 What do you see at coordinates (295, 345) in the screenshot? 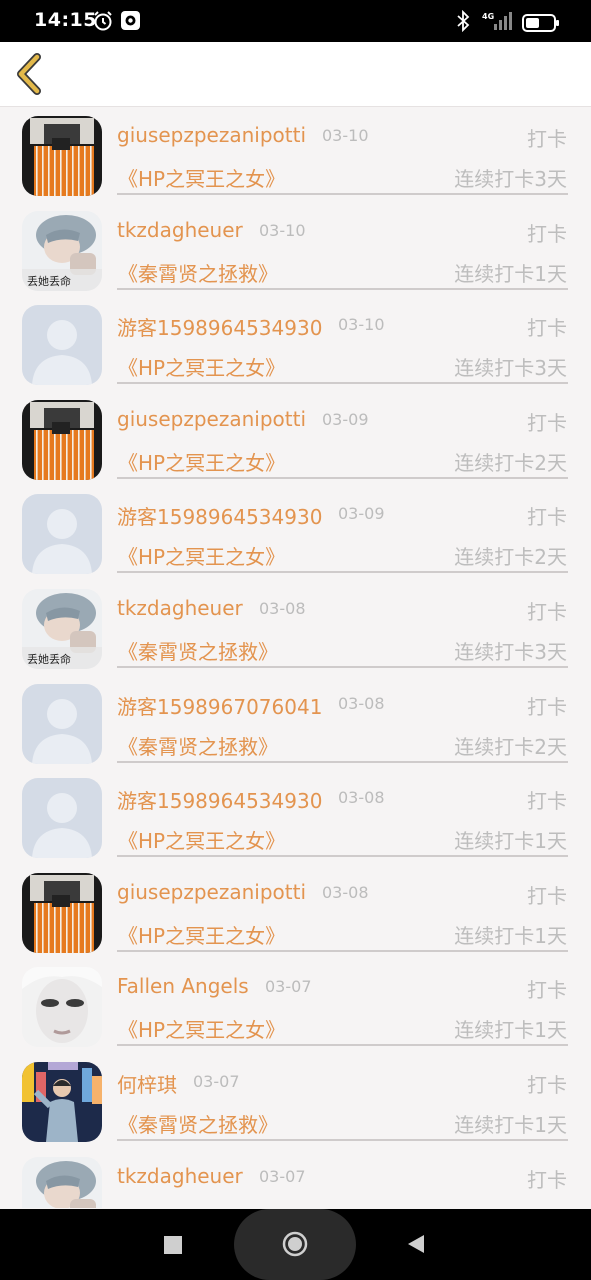
I see `list-item: 游客1598964534930 03-10 打卡 《HP之冥王之女》 连续打卡3天` at bounding box center [295, 345].